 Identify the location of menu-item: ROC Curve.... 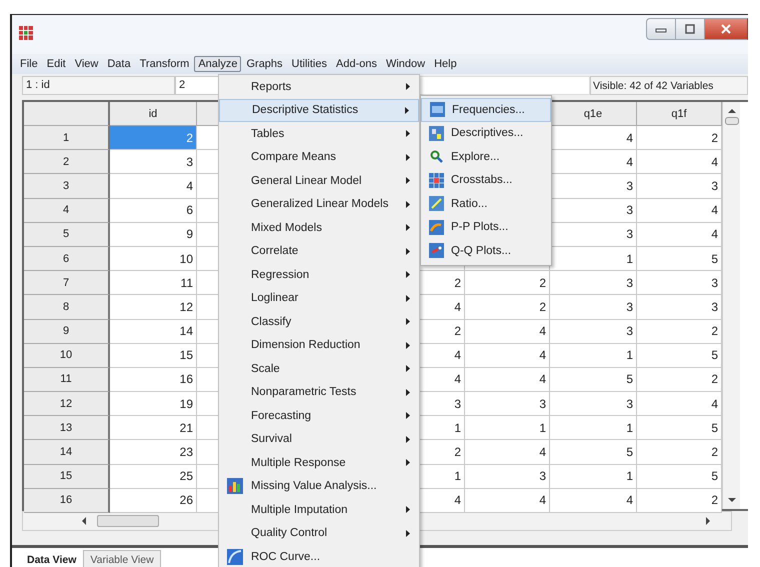
(319, 556).